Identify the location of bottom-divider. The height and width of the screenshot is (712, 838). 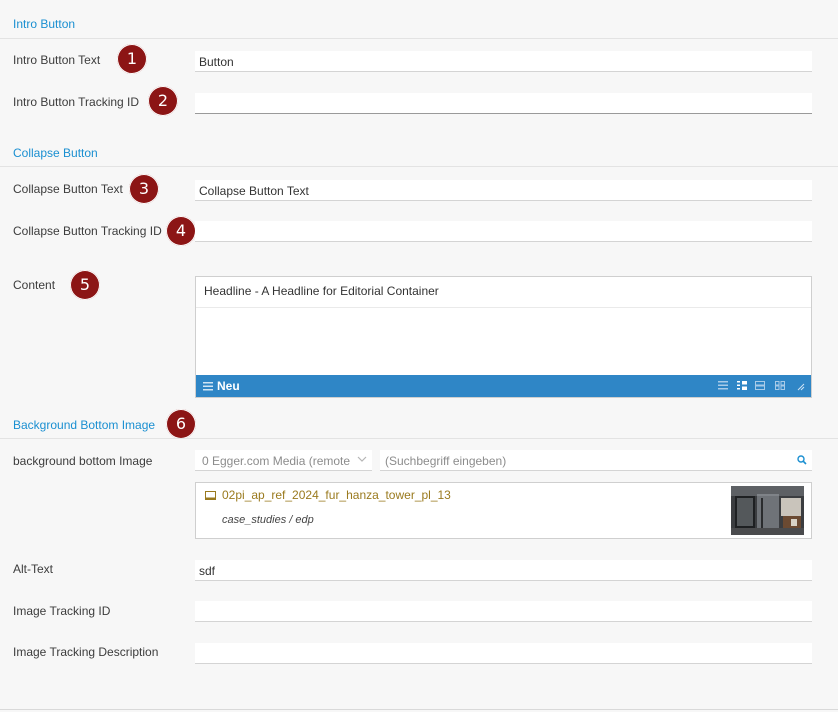
(419, 709).